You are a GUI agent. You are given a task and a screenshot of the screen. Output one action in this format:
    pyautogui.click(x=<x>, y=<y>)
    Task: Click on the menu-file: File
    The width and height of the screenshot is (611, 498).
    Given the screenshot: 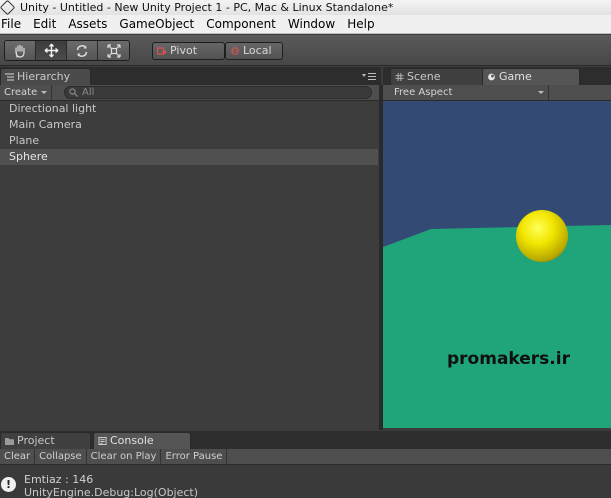 What is the action you would take?
    pyautogui.click(x=14, y=24)
    